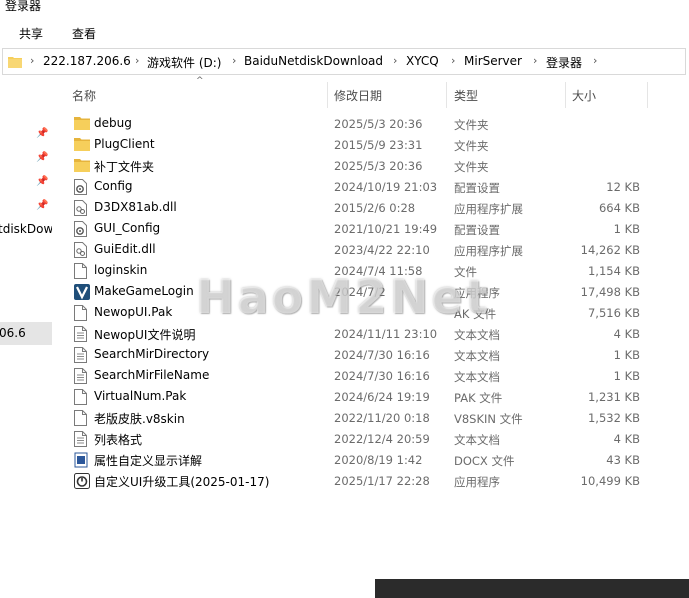  What do you see at coordinates (370, 439) in the screenshot?
I see `file-row: 列表格式 2022/12/4 20:59 文本文档 4 KB` at bounding box center [370, 439].